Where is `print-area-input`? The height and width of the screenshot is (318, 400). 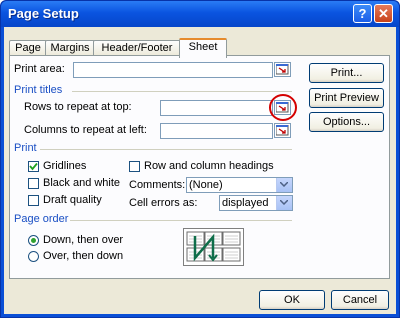
print-area-input is located at coordinates (173, 70).